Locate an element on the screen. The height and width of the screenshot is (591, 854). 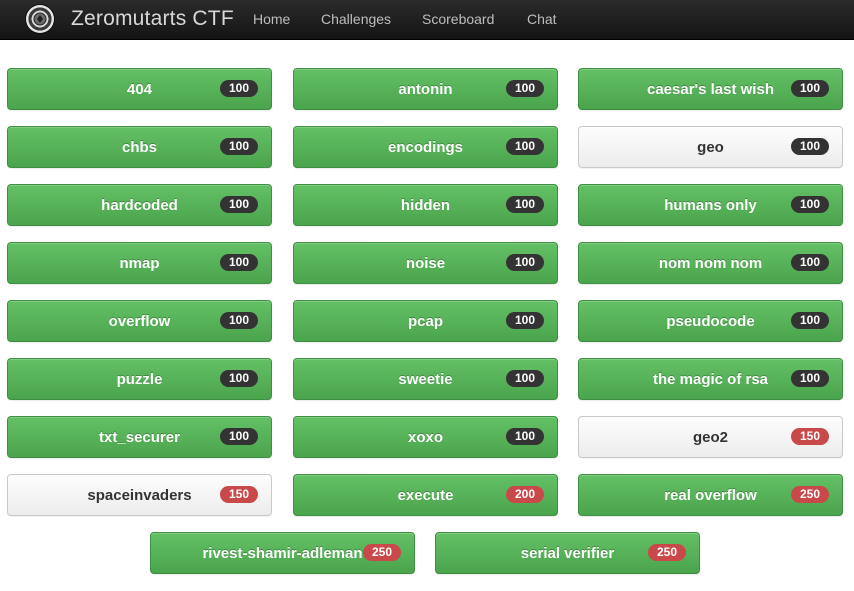
challenge-button: real overflow 250 is located at coordinates (710, 495).